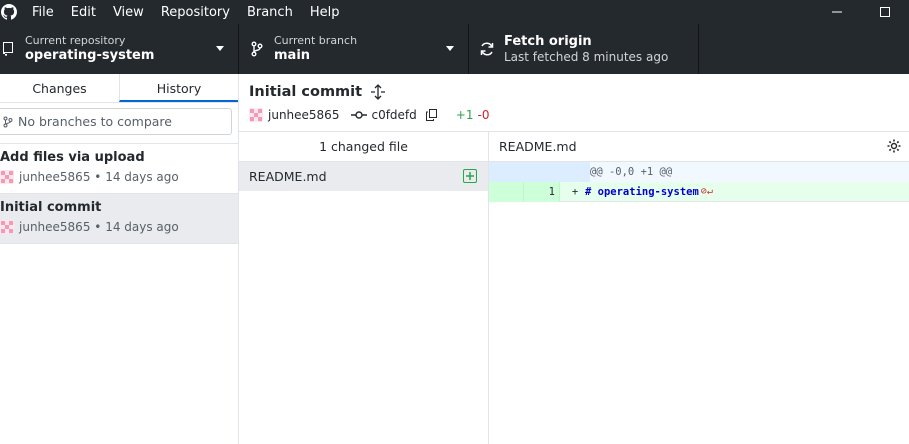 This screenshot has width=909, height=444. Describe the element at coordinates (538, 146) in the screenshot. I see `diff-file-name: README.md` at that location.